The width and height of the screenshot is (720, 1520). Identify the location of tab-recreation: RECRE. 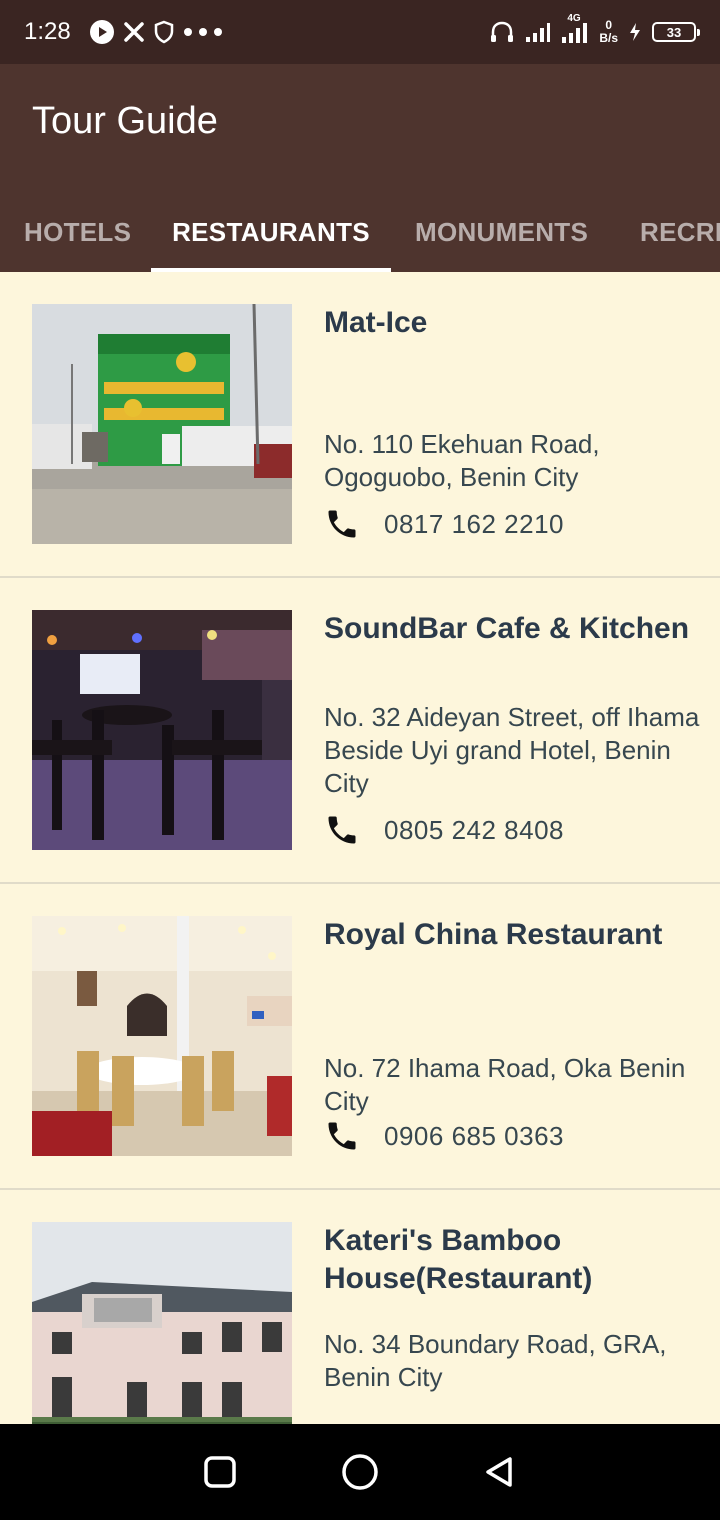
(680, 232).